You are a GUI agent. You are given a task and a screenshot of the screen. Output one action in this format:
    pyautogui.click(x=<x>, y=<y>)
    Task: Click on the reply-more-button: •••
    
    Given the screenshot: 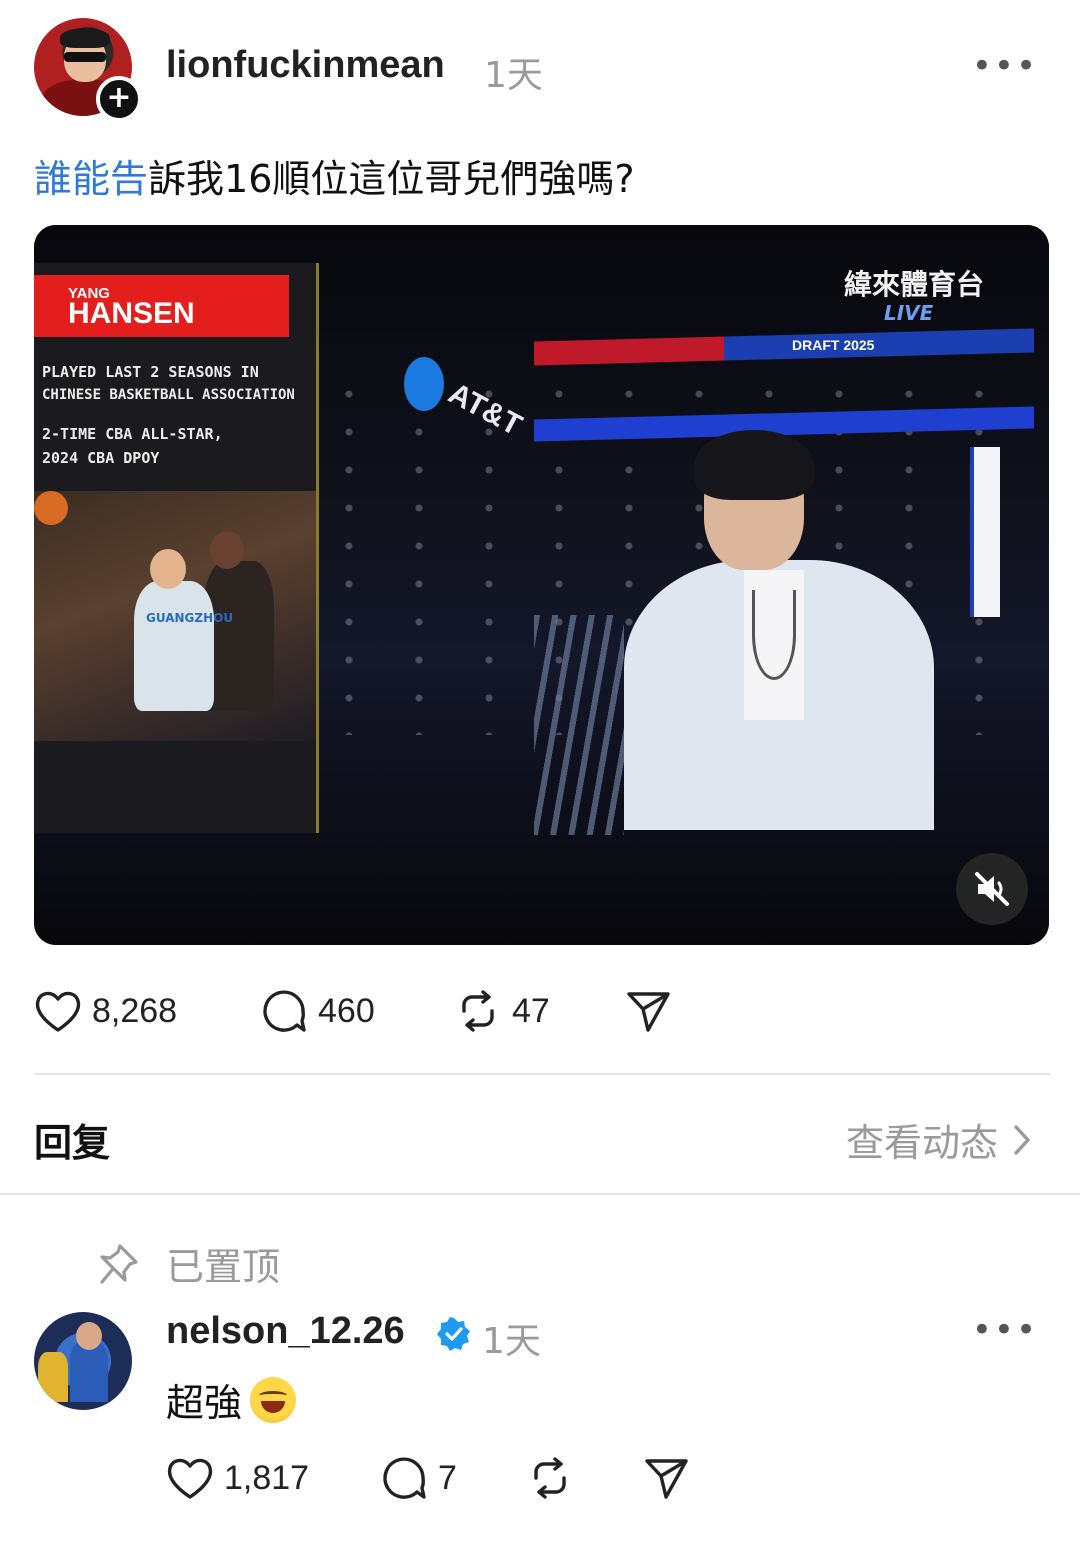 What is the action you would take?
    pyautogui.click(x=1005, y=1330)
    